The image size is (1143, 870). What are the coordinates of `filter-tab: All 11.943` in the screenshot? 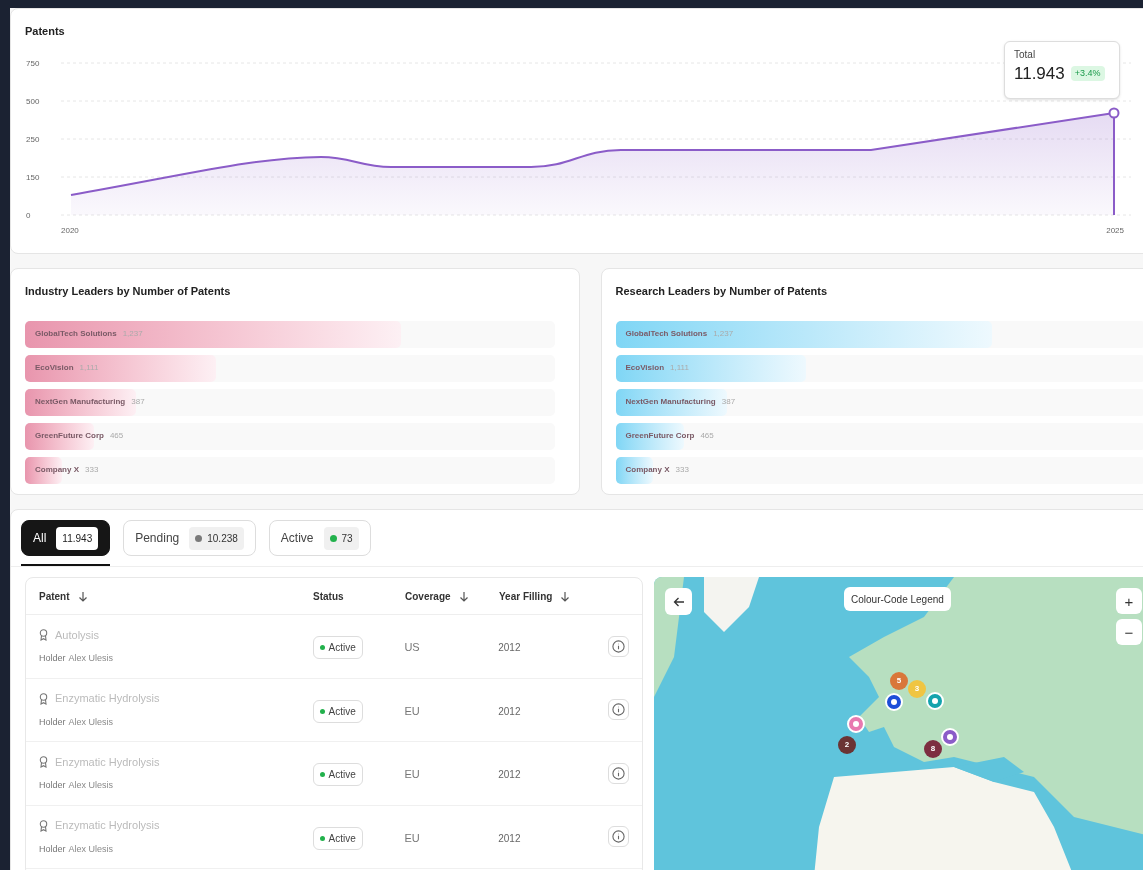 It's located at (66, 538).